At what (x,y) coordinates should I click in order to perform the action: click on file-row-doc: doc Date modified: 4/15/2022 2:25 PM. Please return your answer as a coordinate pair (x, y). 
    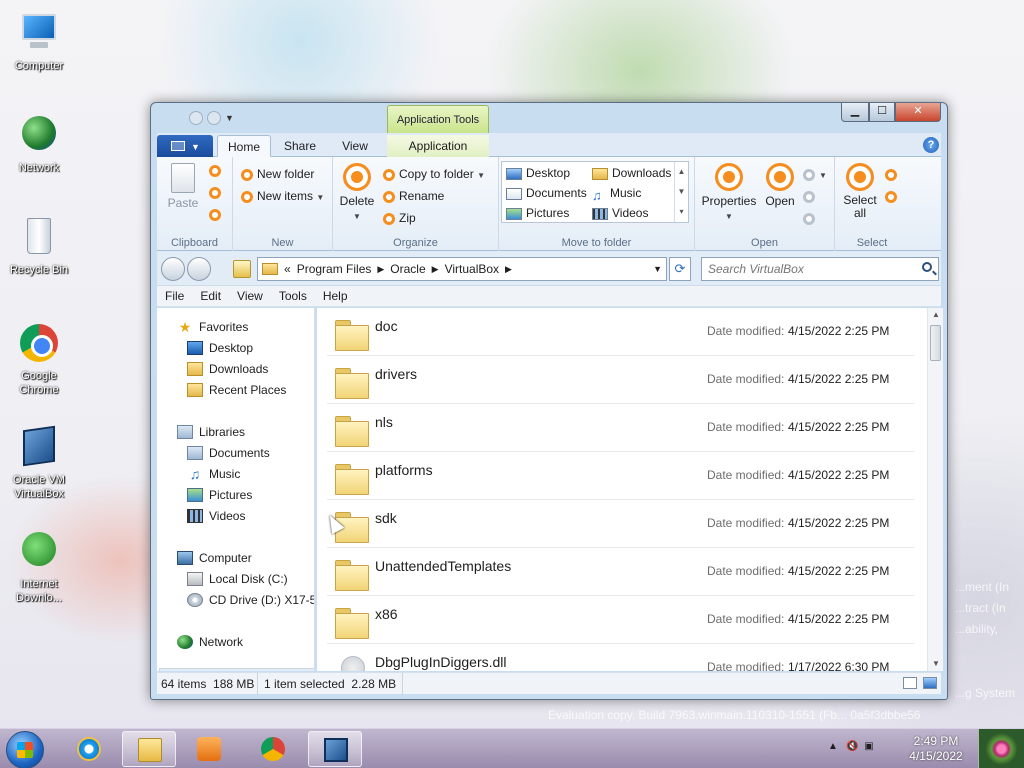
    Looking at the image, I should click on (621, 332).